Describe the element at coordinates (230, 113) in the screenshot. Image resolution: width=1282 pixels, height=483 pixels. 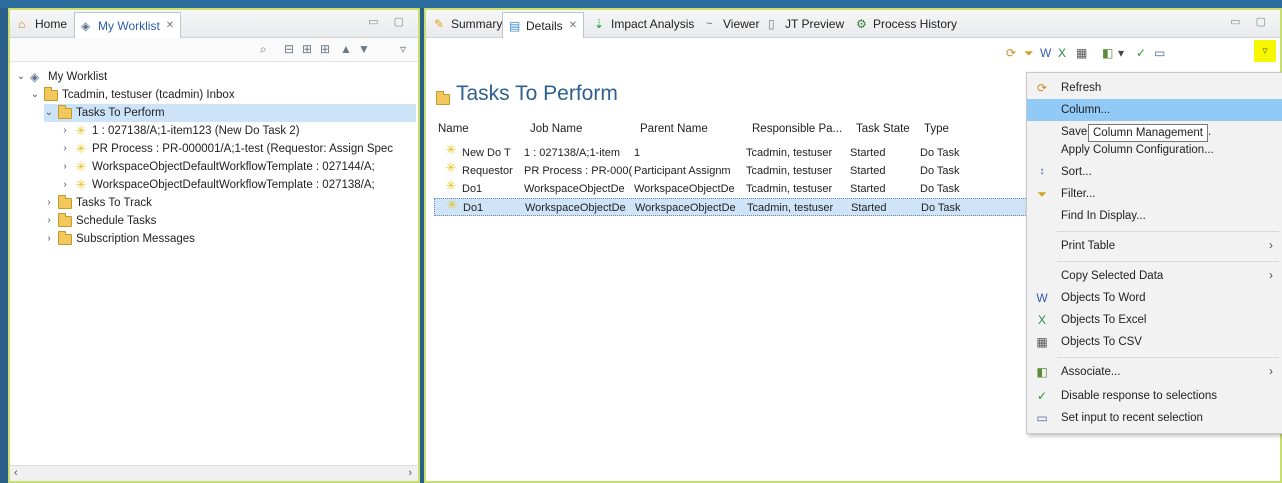
I see `tree-item-tasks-to-perform: ⌄ Tasks To Perform` at that location.